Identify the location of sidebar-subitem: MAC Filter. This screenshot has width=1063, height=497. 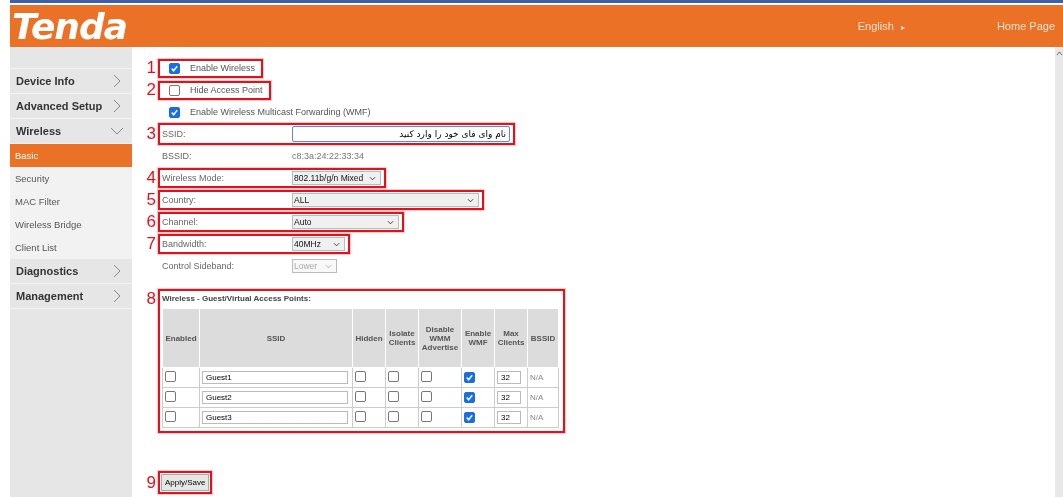
(71, 201).